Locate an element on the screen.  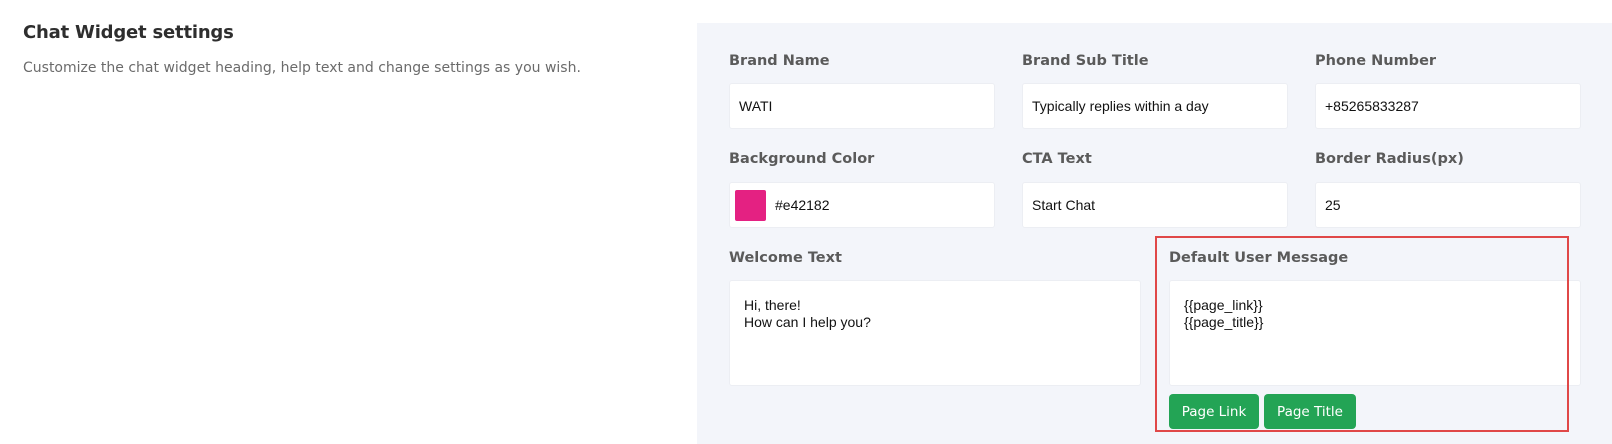
page-link-button: Page Link is located at coordinates (1214, 411).